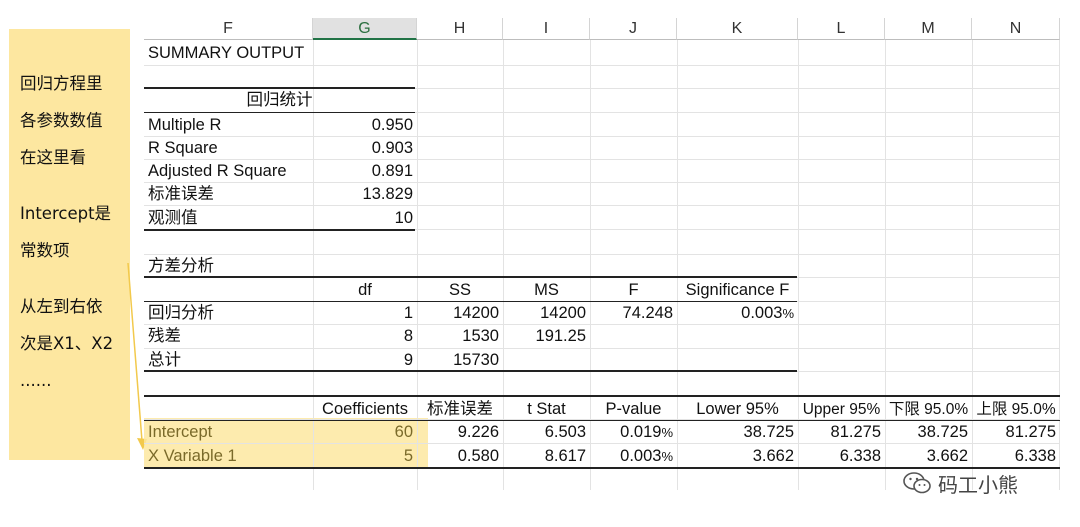 Image resolution: width=1080 pixels, height=527 pixels. What do you see at coordinates (228, 336) in the screenshot?
I see `anova-row-label: 残差` at bounding box center [228, 336].